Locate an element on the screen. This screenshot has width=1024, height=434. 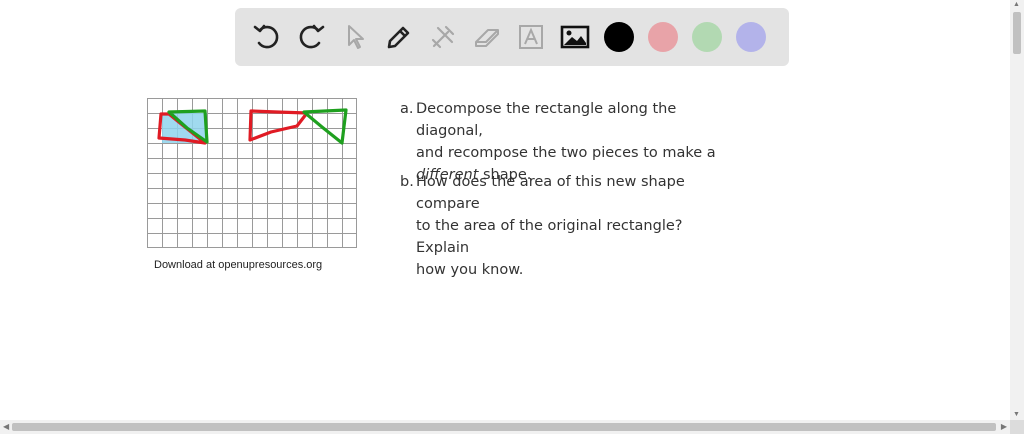
color-swatch-purple is located at coordinates (751, 37).